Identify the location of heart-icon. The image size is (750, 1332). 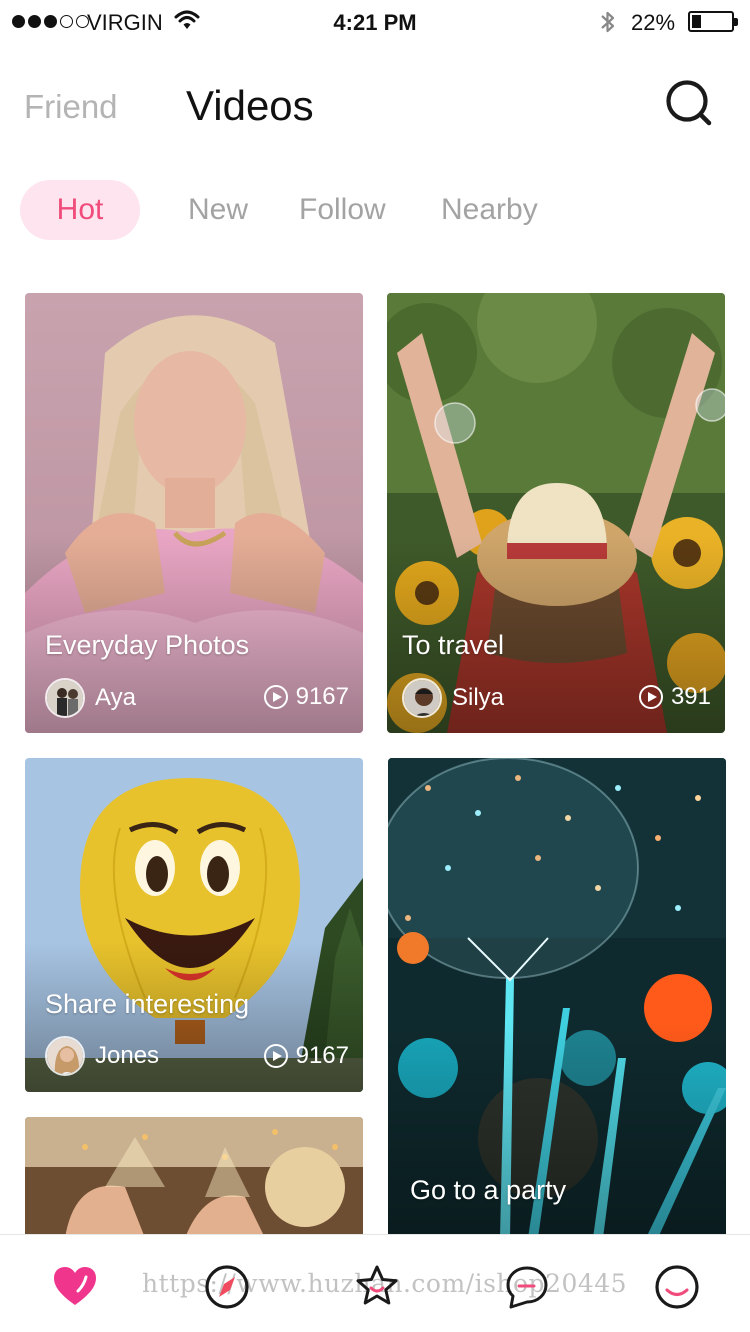
(75, 1286).